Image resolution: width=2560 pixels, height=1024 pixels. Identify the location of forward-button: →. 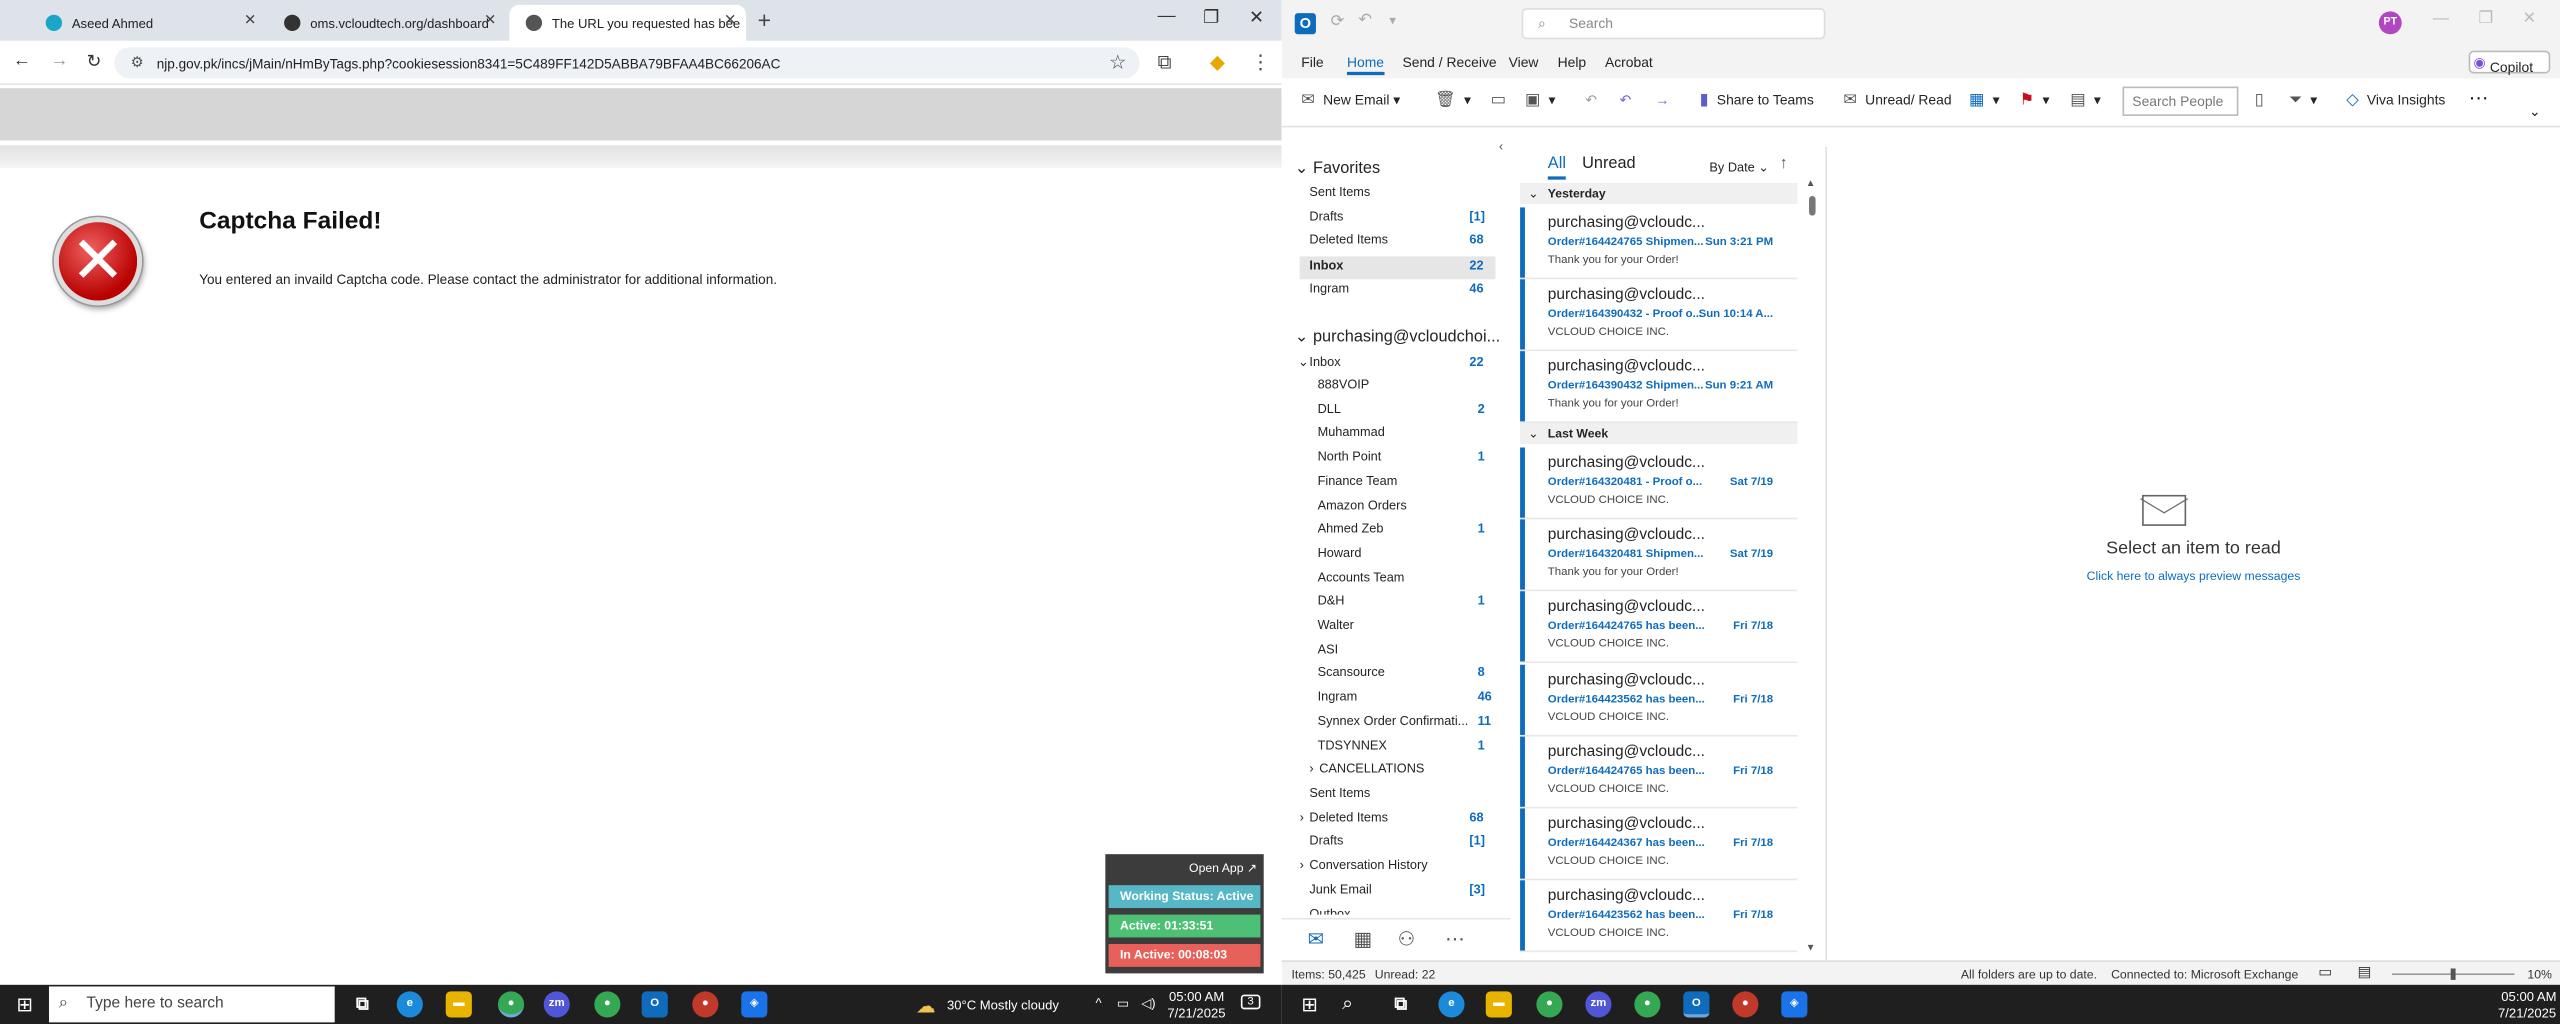
(1663, 99).